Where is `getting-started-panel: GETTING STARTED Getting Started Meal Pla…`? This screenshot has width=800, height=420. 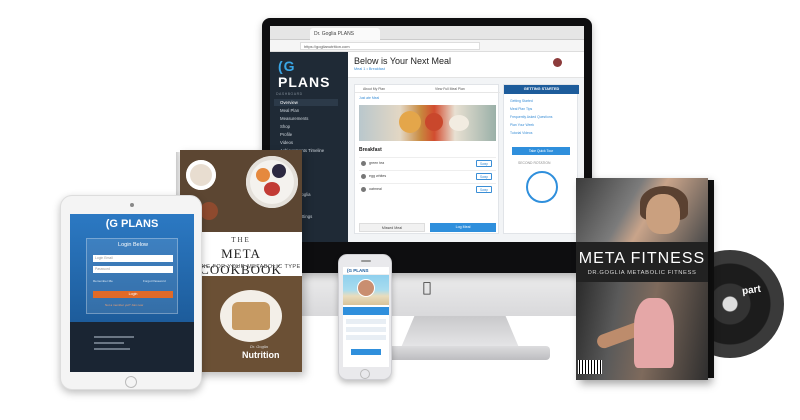 getting-started-panel: GETTING STARTED Getting Started Meal Pla… is located at coordinates (541, 159).